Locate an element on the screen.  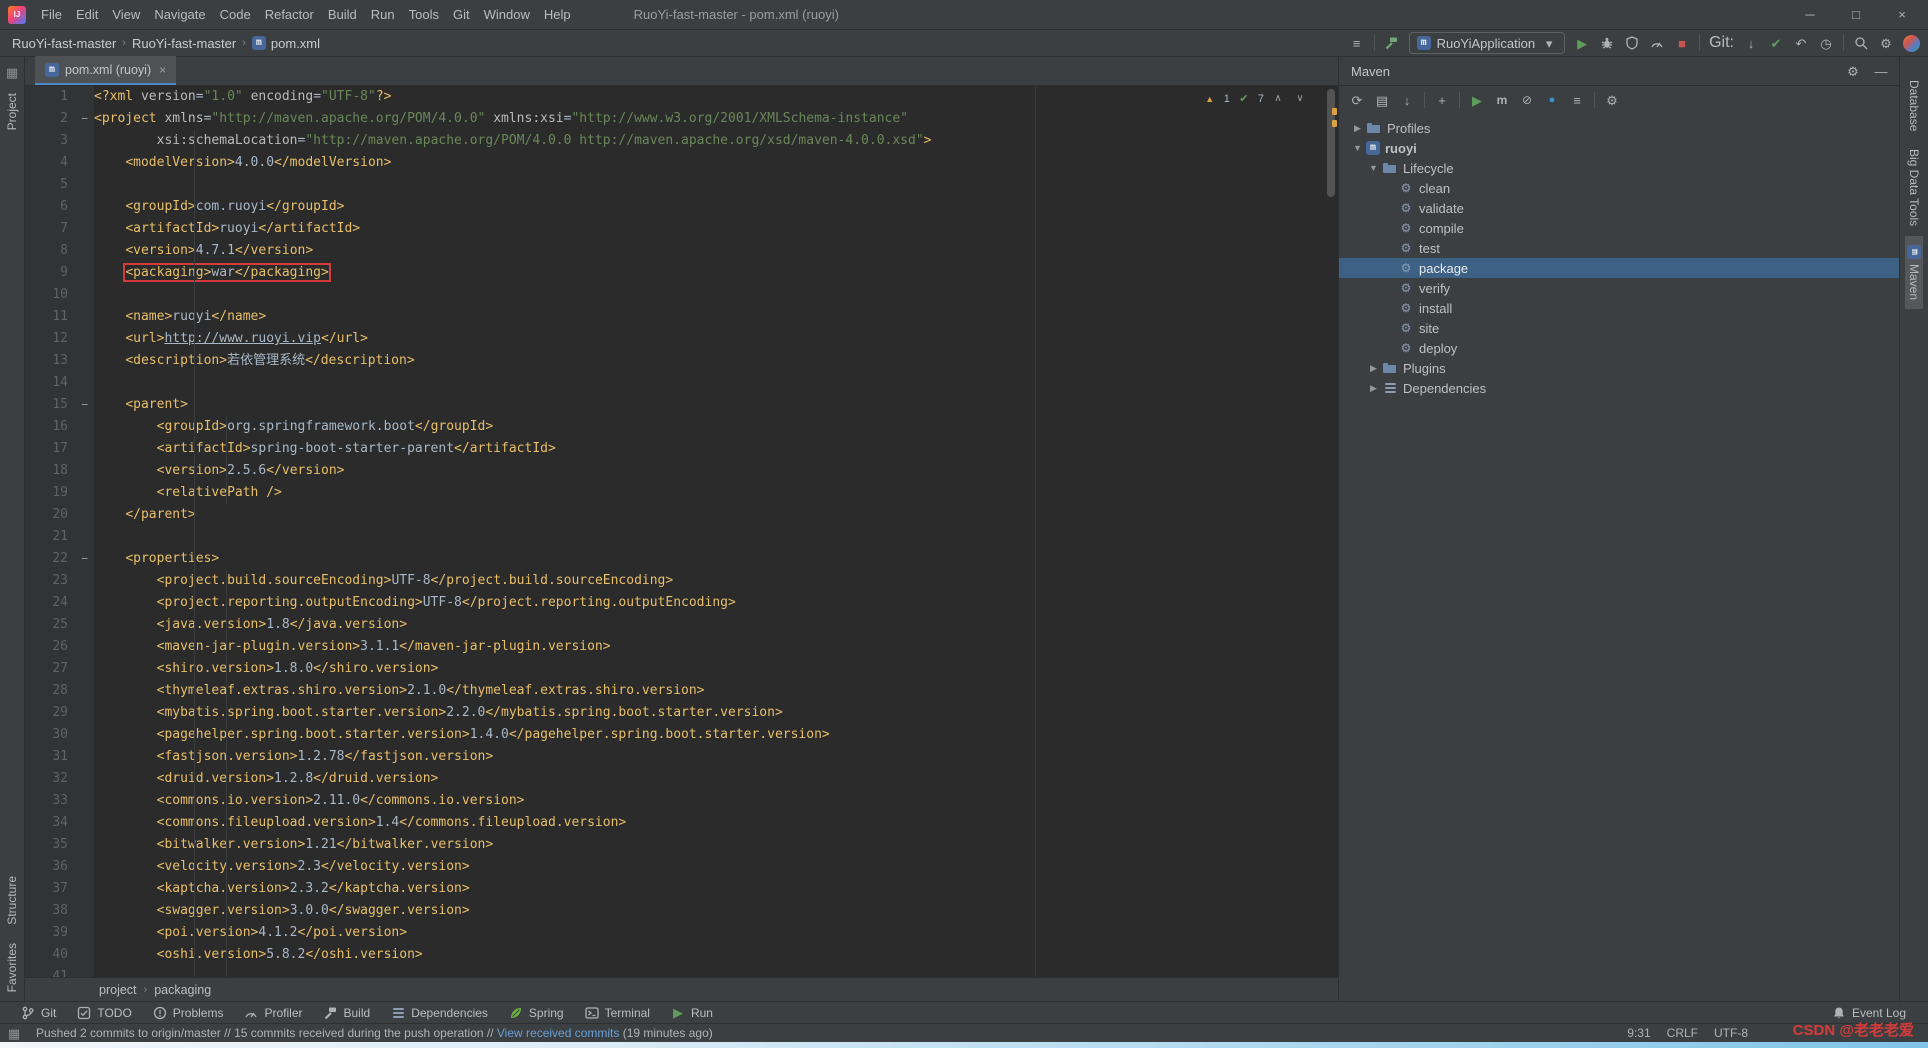
rollback-icon: ↶ is located at coordinates (1801, 43).